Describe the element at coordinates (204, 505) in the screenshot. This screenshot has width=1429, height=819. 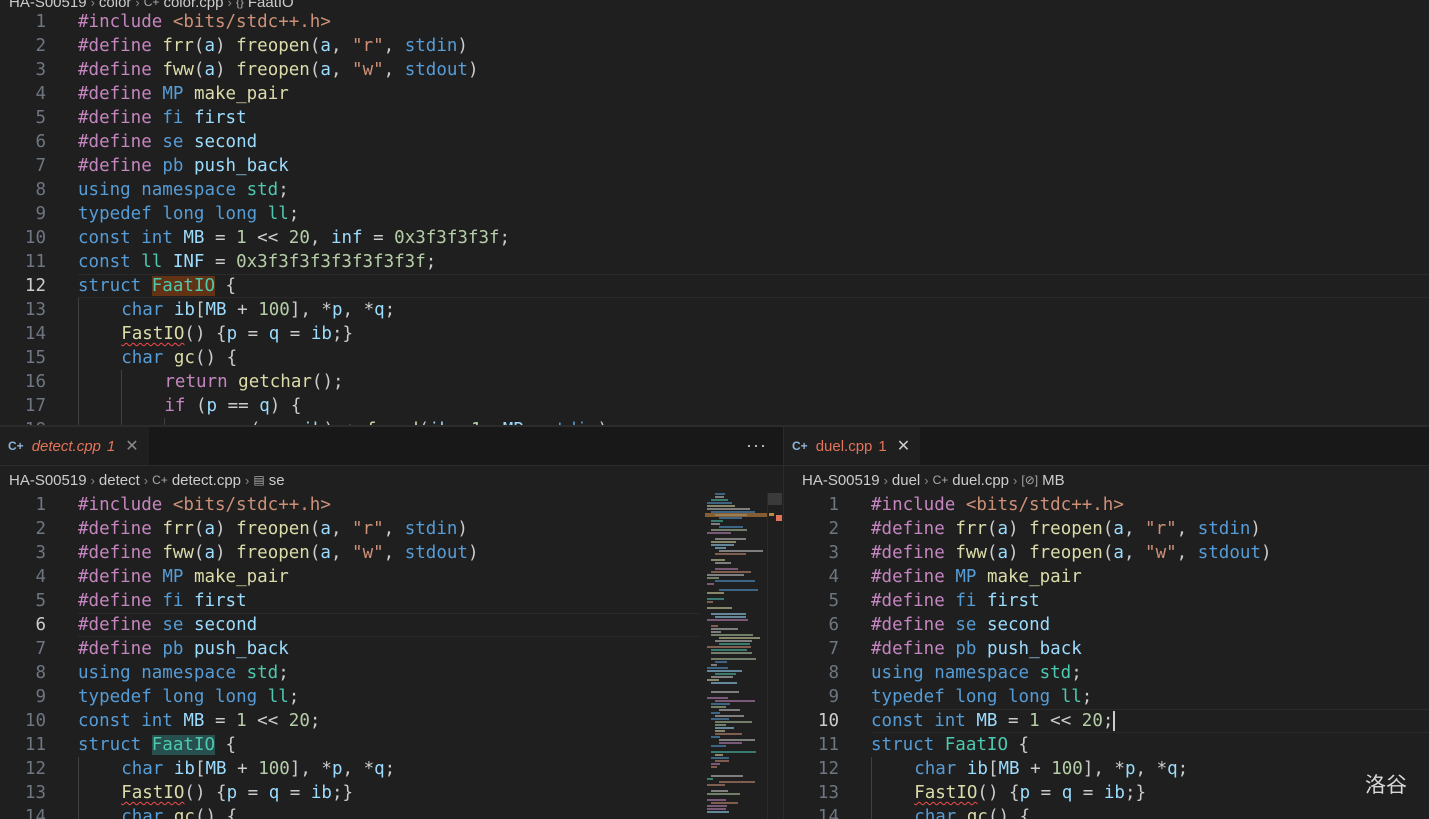
I see `code-text: #include <bits/stdc++.h>` at that location.